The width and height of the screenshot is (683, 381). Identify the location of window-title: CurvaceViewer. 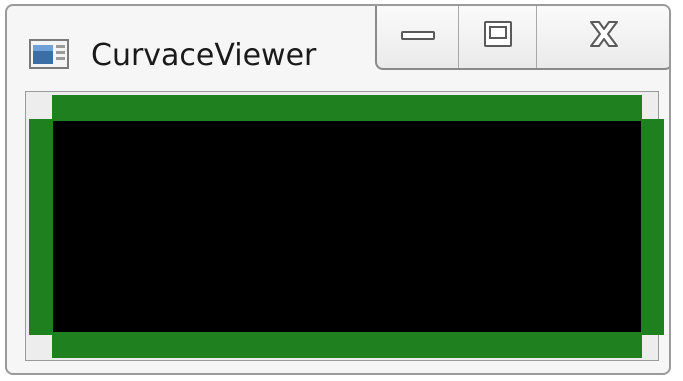
(204, 55).